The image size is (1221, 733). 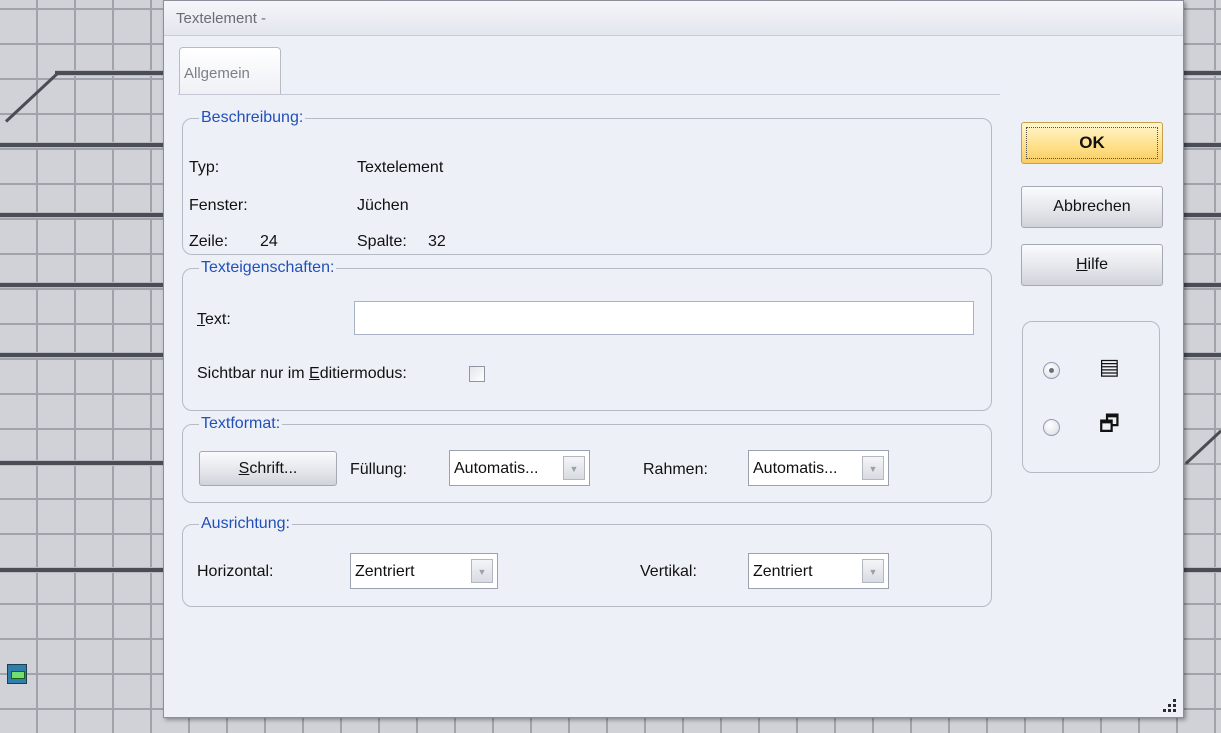 What do you see at coordinates (252, 117) in the screenshot?
I see `group-title: Beschreibung:` at bounding box center [252, 117].